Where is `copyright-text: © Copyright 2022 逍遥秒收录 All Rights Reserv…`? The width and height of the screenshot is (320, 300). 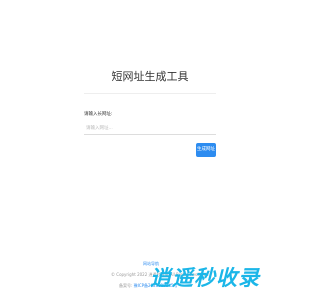
copyright-text: © Copyright 2022 逍遥秒收录 All Rights Reserv… is located at coordinates (160, 274).